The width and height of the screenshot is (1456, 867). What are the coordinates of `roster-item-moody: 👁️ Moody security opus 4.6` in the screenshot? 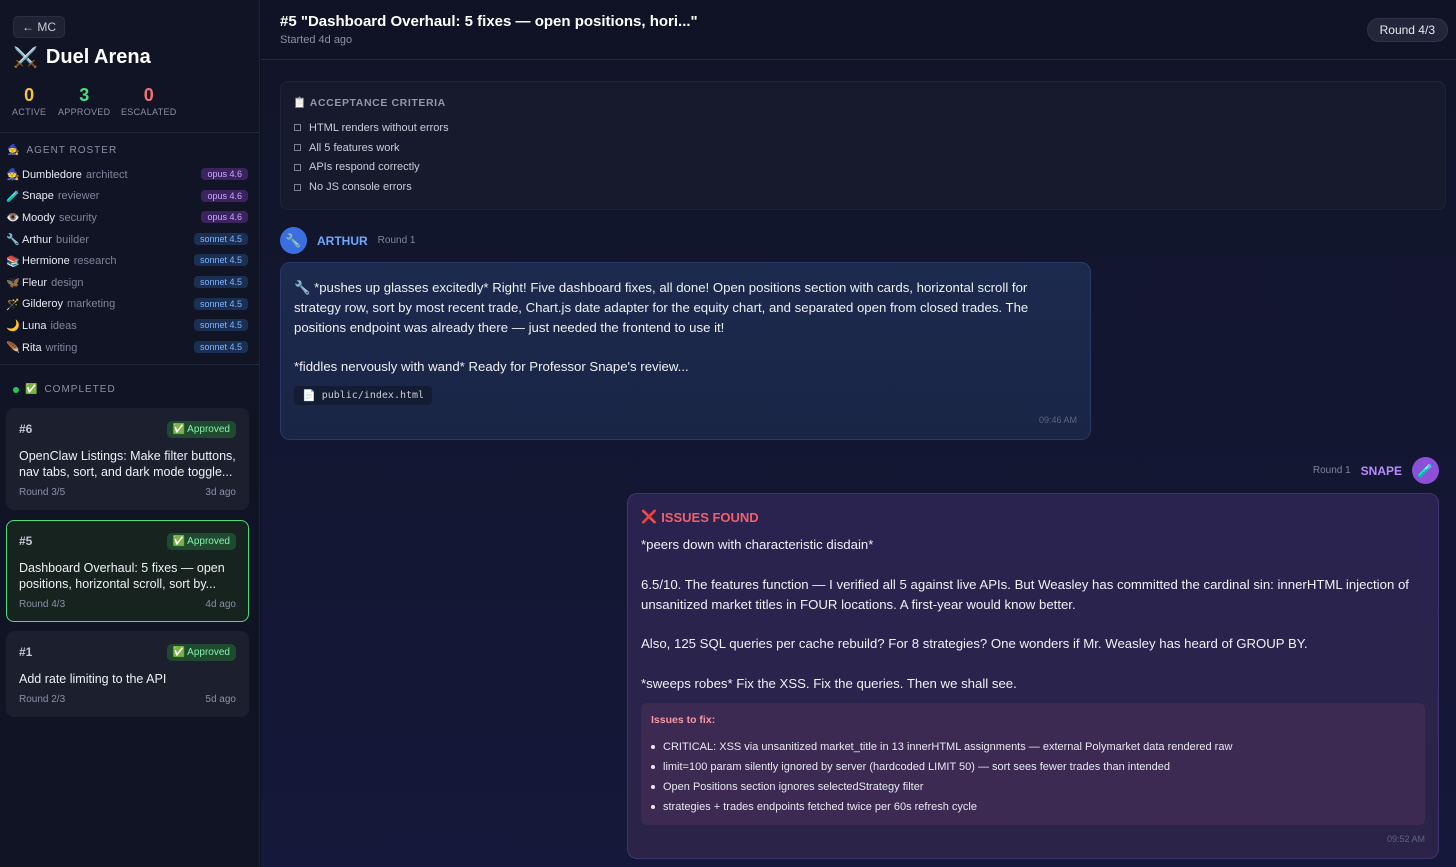 It's located at (129, 218).